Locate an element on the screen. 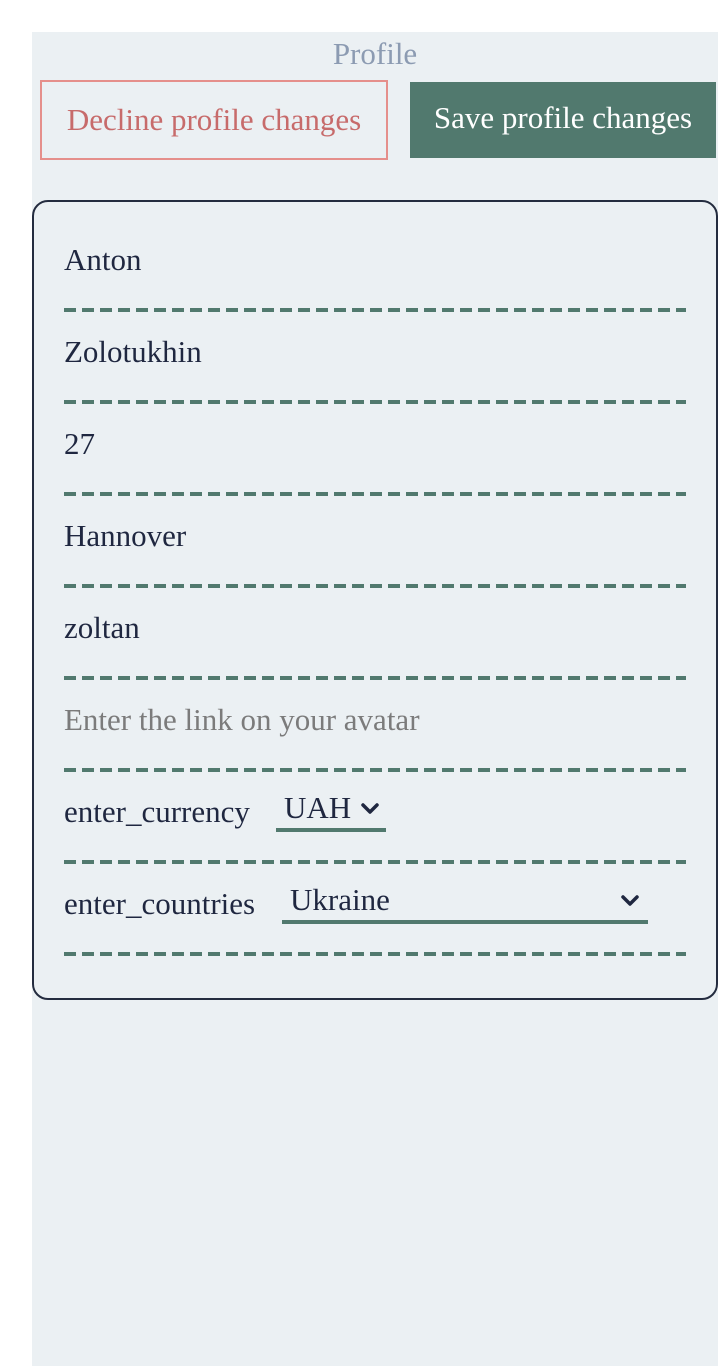 Image resolution: width=718 pixels, height=1366 pixels. age-field: 27 is located at coordinates (375, 446).